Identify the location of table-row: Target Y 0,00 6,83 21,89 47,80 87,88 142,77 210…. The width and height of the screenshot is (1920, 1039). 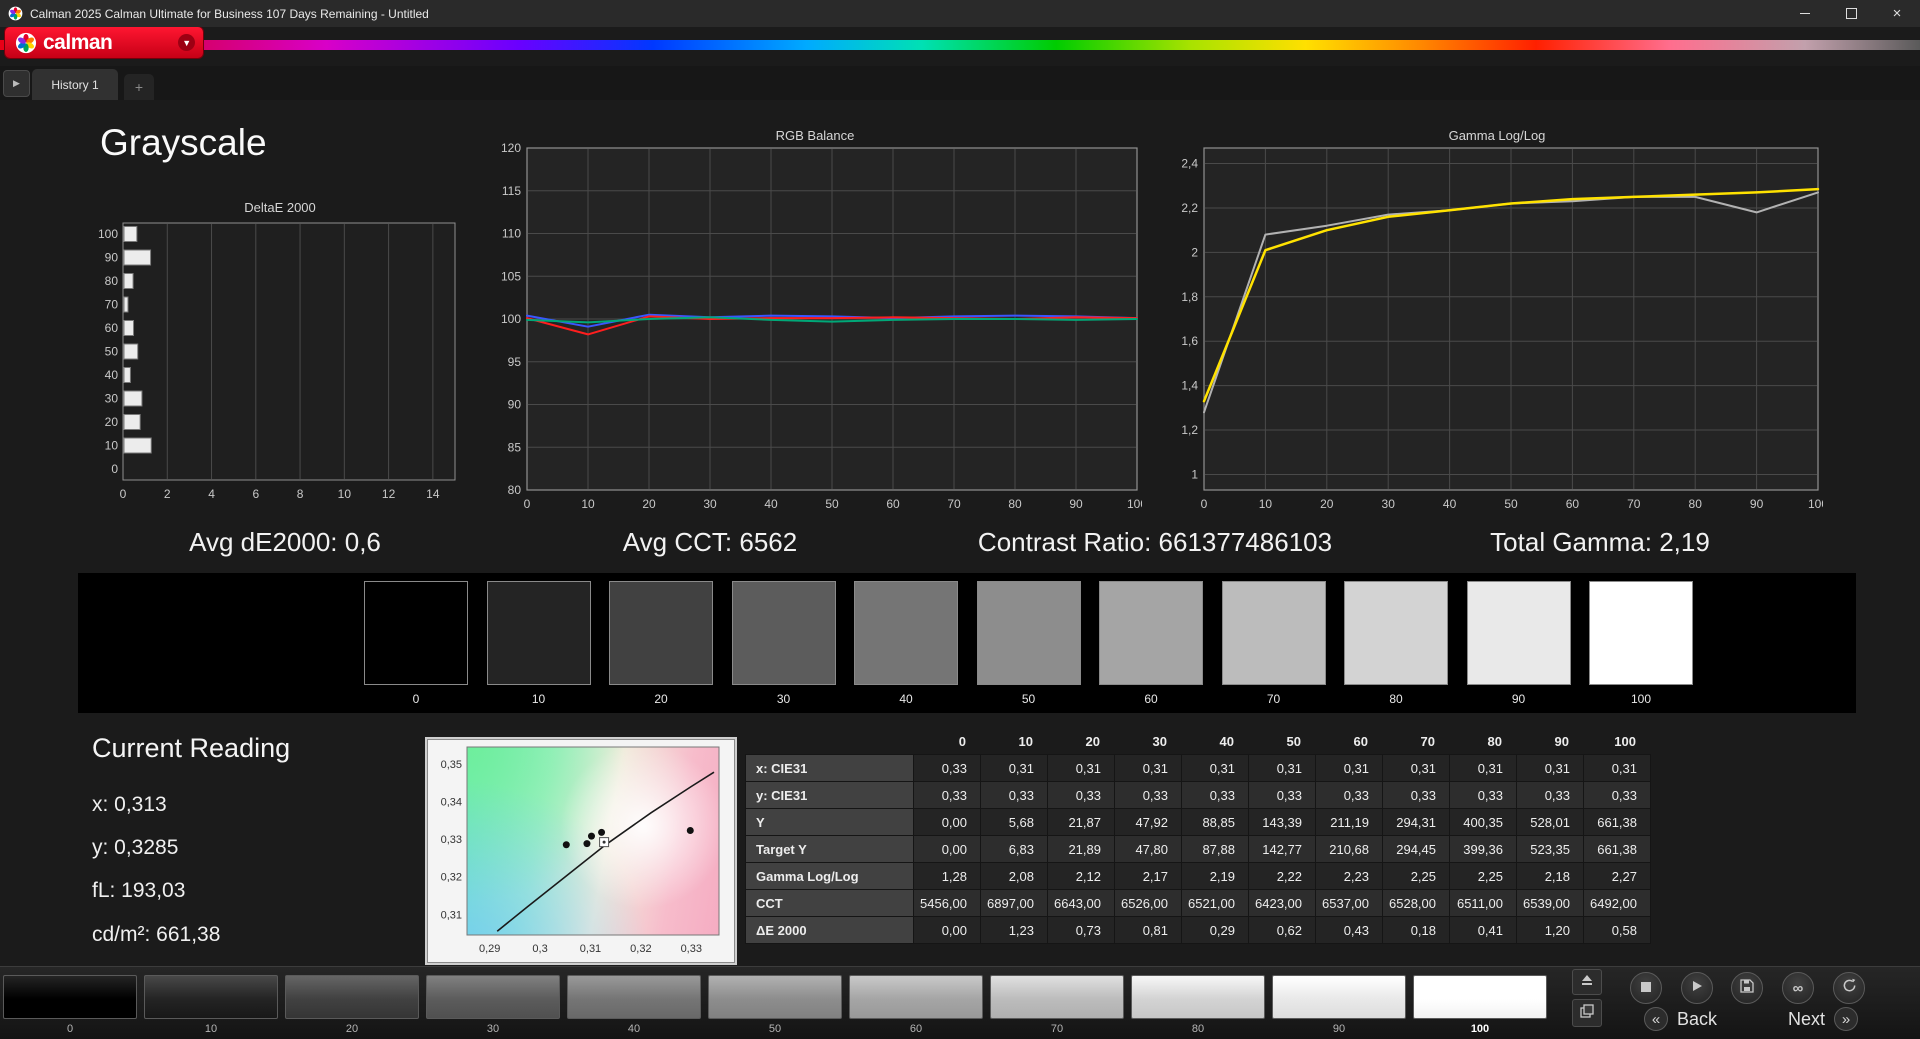
(1198, 849).